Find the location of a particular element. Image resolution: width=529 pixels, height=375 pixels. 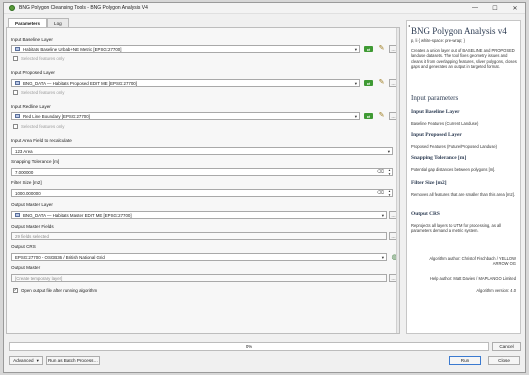

help-baseline-desc: Baseline Features (Current Landuse) is located at coordinates (445, 123).